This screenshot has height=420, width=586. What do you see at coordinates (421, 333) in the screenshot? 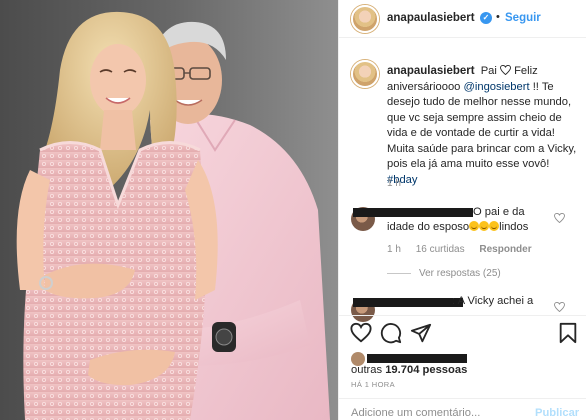
I see `paper-plane-icon` at bounding box center [421, 333].